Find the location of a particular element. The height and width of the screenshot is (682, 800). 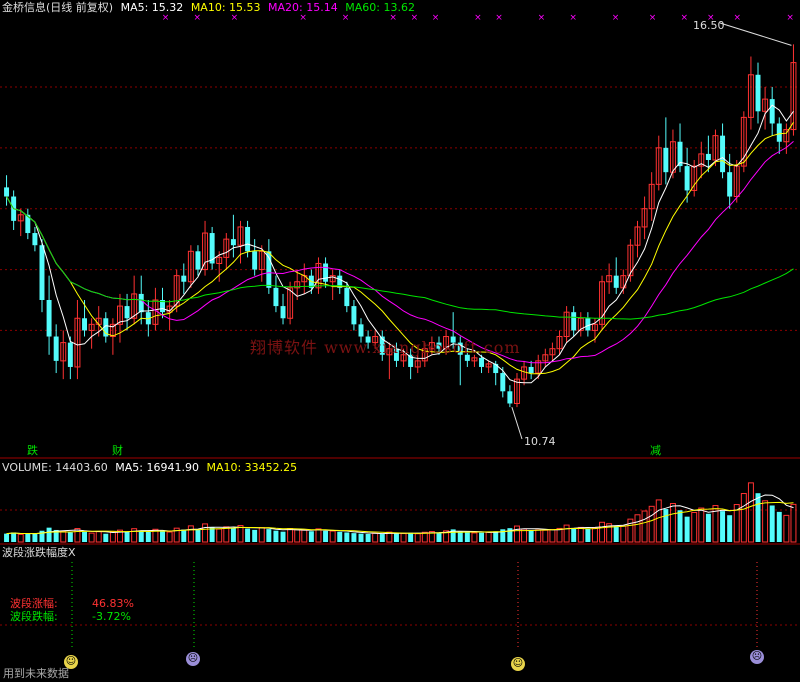

stock-title: 金桥信息(日线 前复权) is located at coordinates (58, 7).